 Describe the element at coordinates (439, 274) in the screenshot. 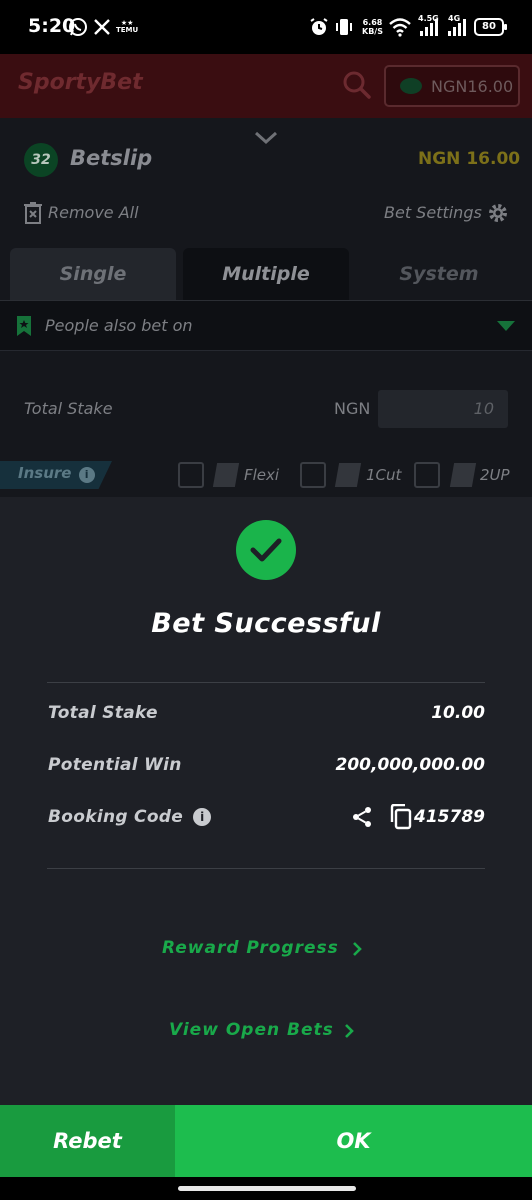

I see `tab-system: System` at that location.